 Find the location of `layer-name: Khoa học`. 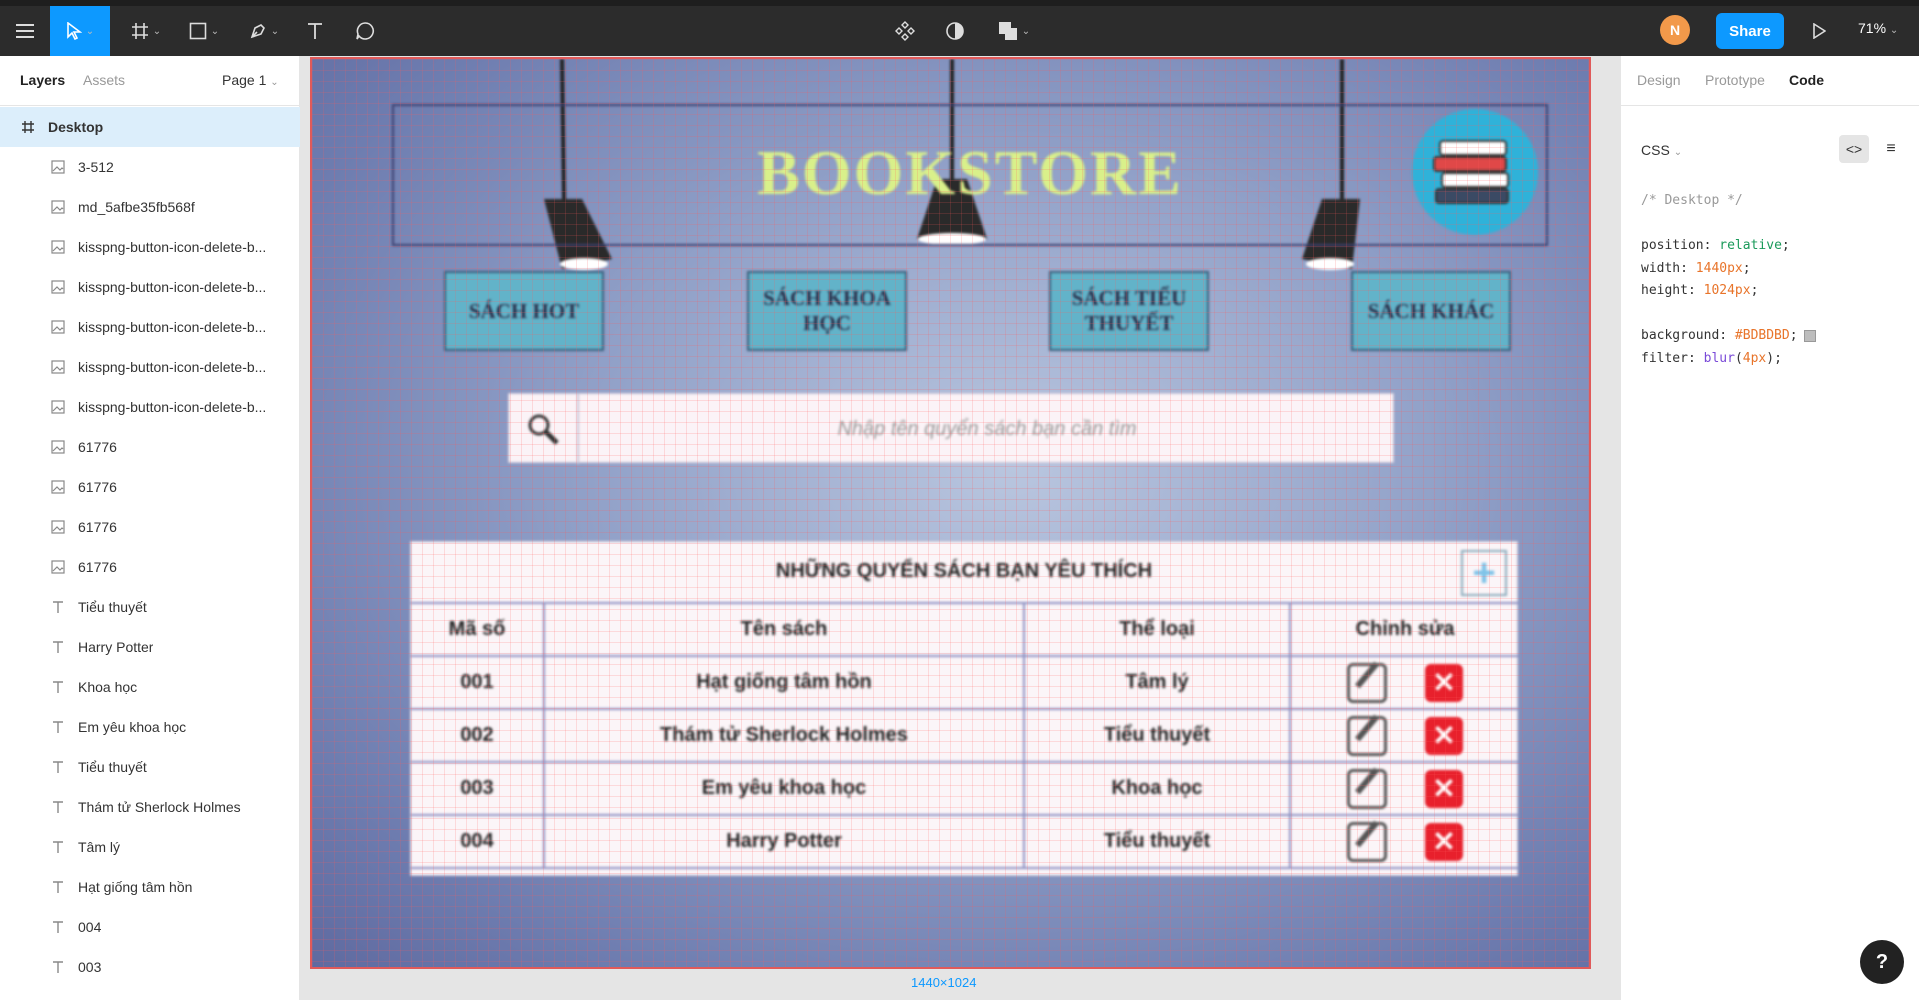

layer-name: Khoa học is located at coordinates (108, 687).